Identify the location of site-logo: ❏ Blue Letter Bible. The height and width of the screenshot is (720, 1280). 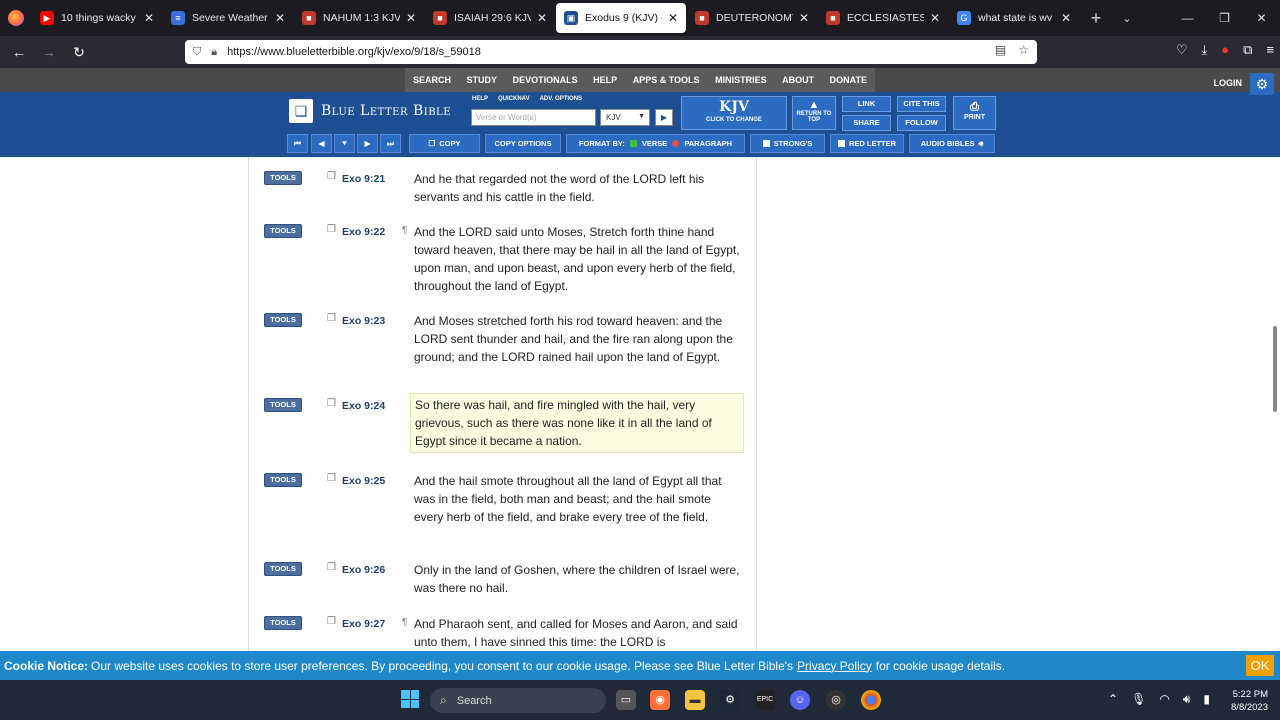
(370, 111).